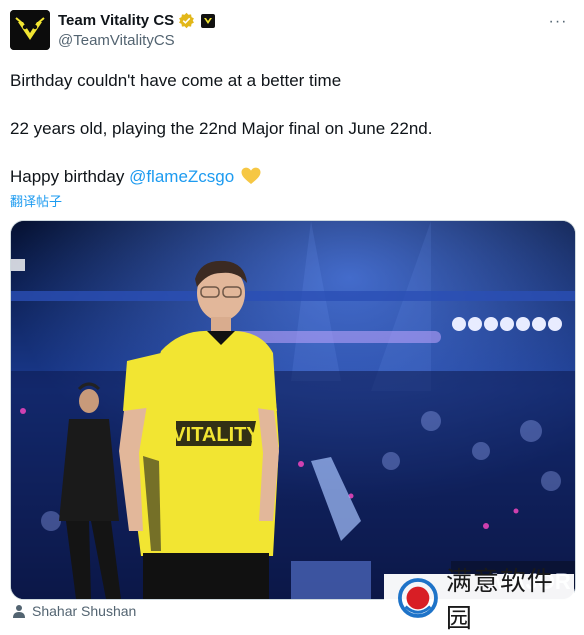 This screenshot has width=584, height=635. Describe the element at coordinates (251, 175) in the screenshot. I see `yellow-heart-icon` at that location.